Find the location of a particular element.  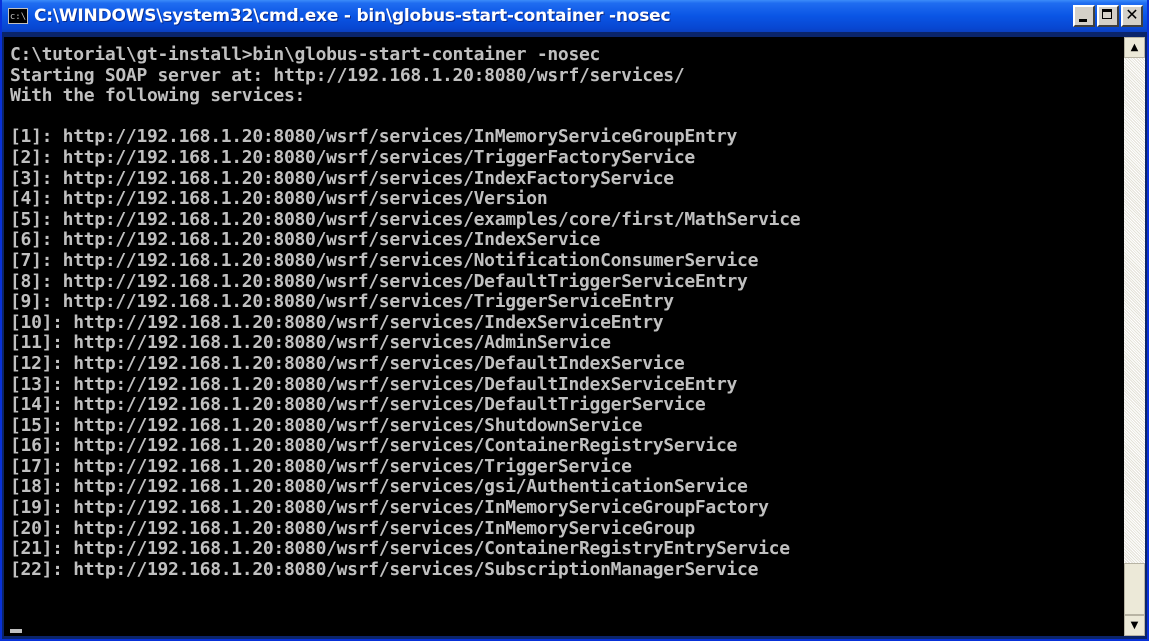

close-icon: ✕ is located at coordinates (1132, 14).